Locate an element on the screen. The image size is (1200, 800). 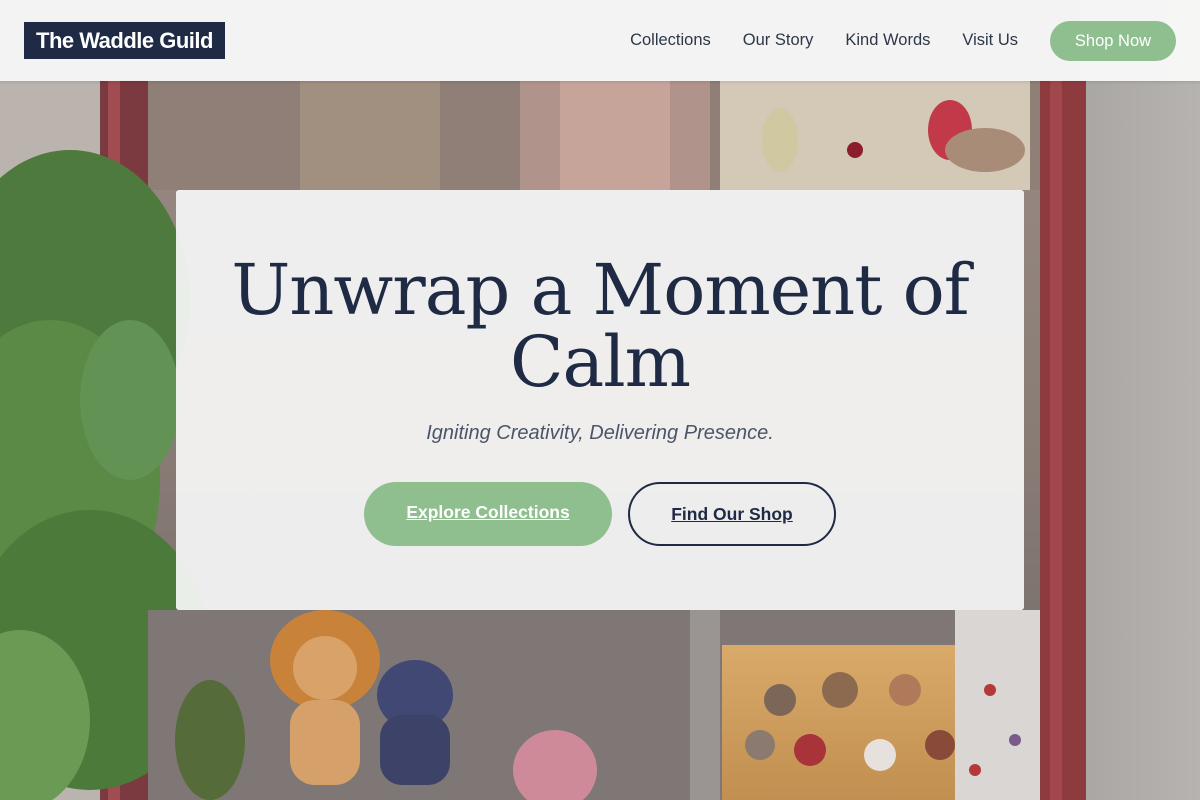
nav-link-visit-us: Visit Us is located at coordinates (990, 40).